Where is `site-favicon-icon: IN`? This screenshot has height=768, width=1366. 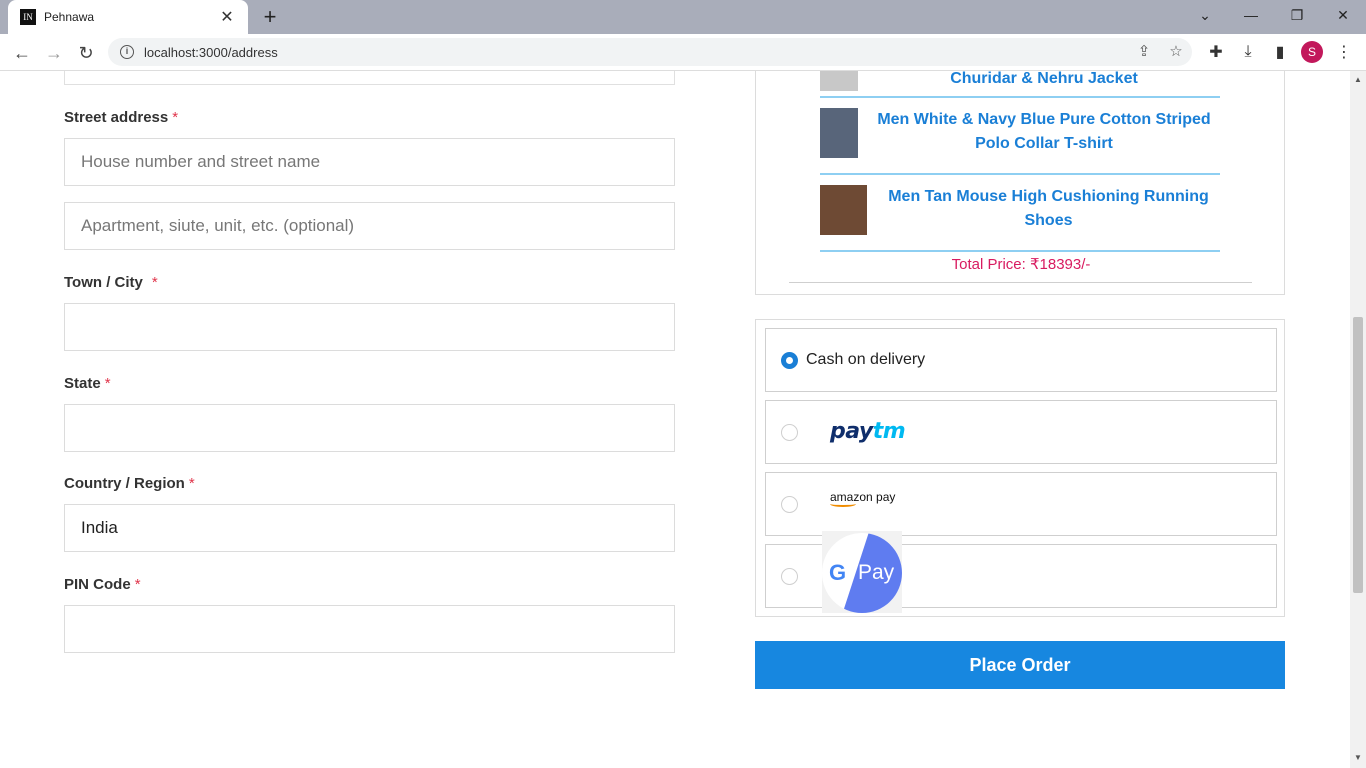 site-favicon-icon: IN is located at coordinates (28, 17).